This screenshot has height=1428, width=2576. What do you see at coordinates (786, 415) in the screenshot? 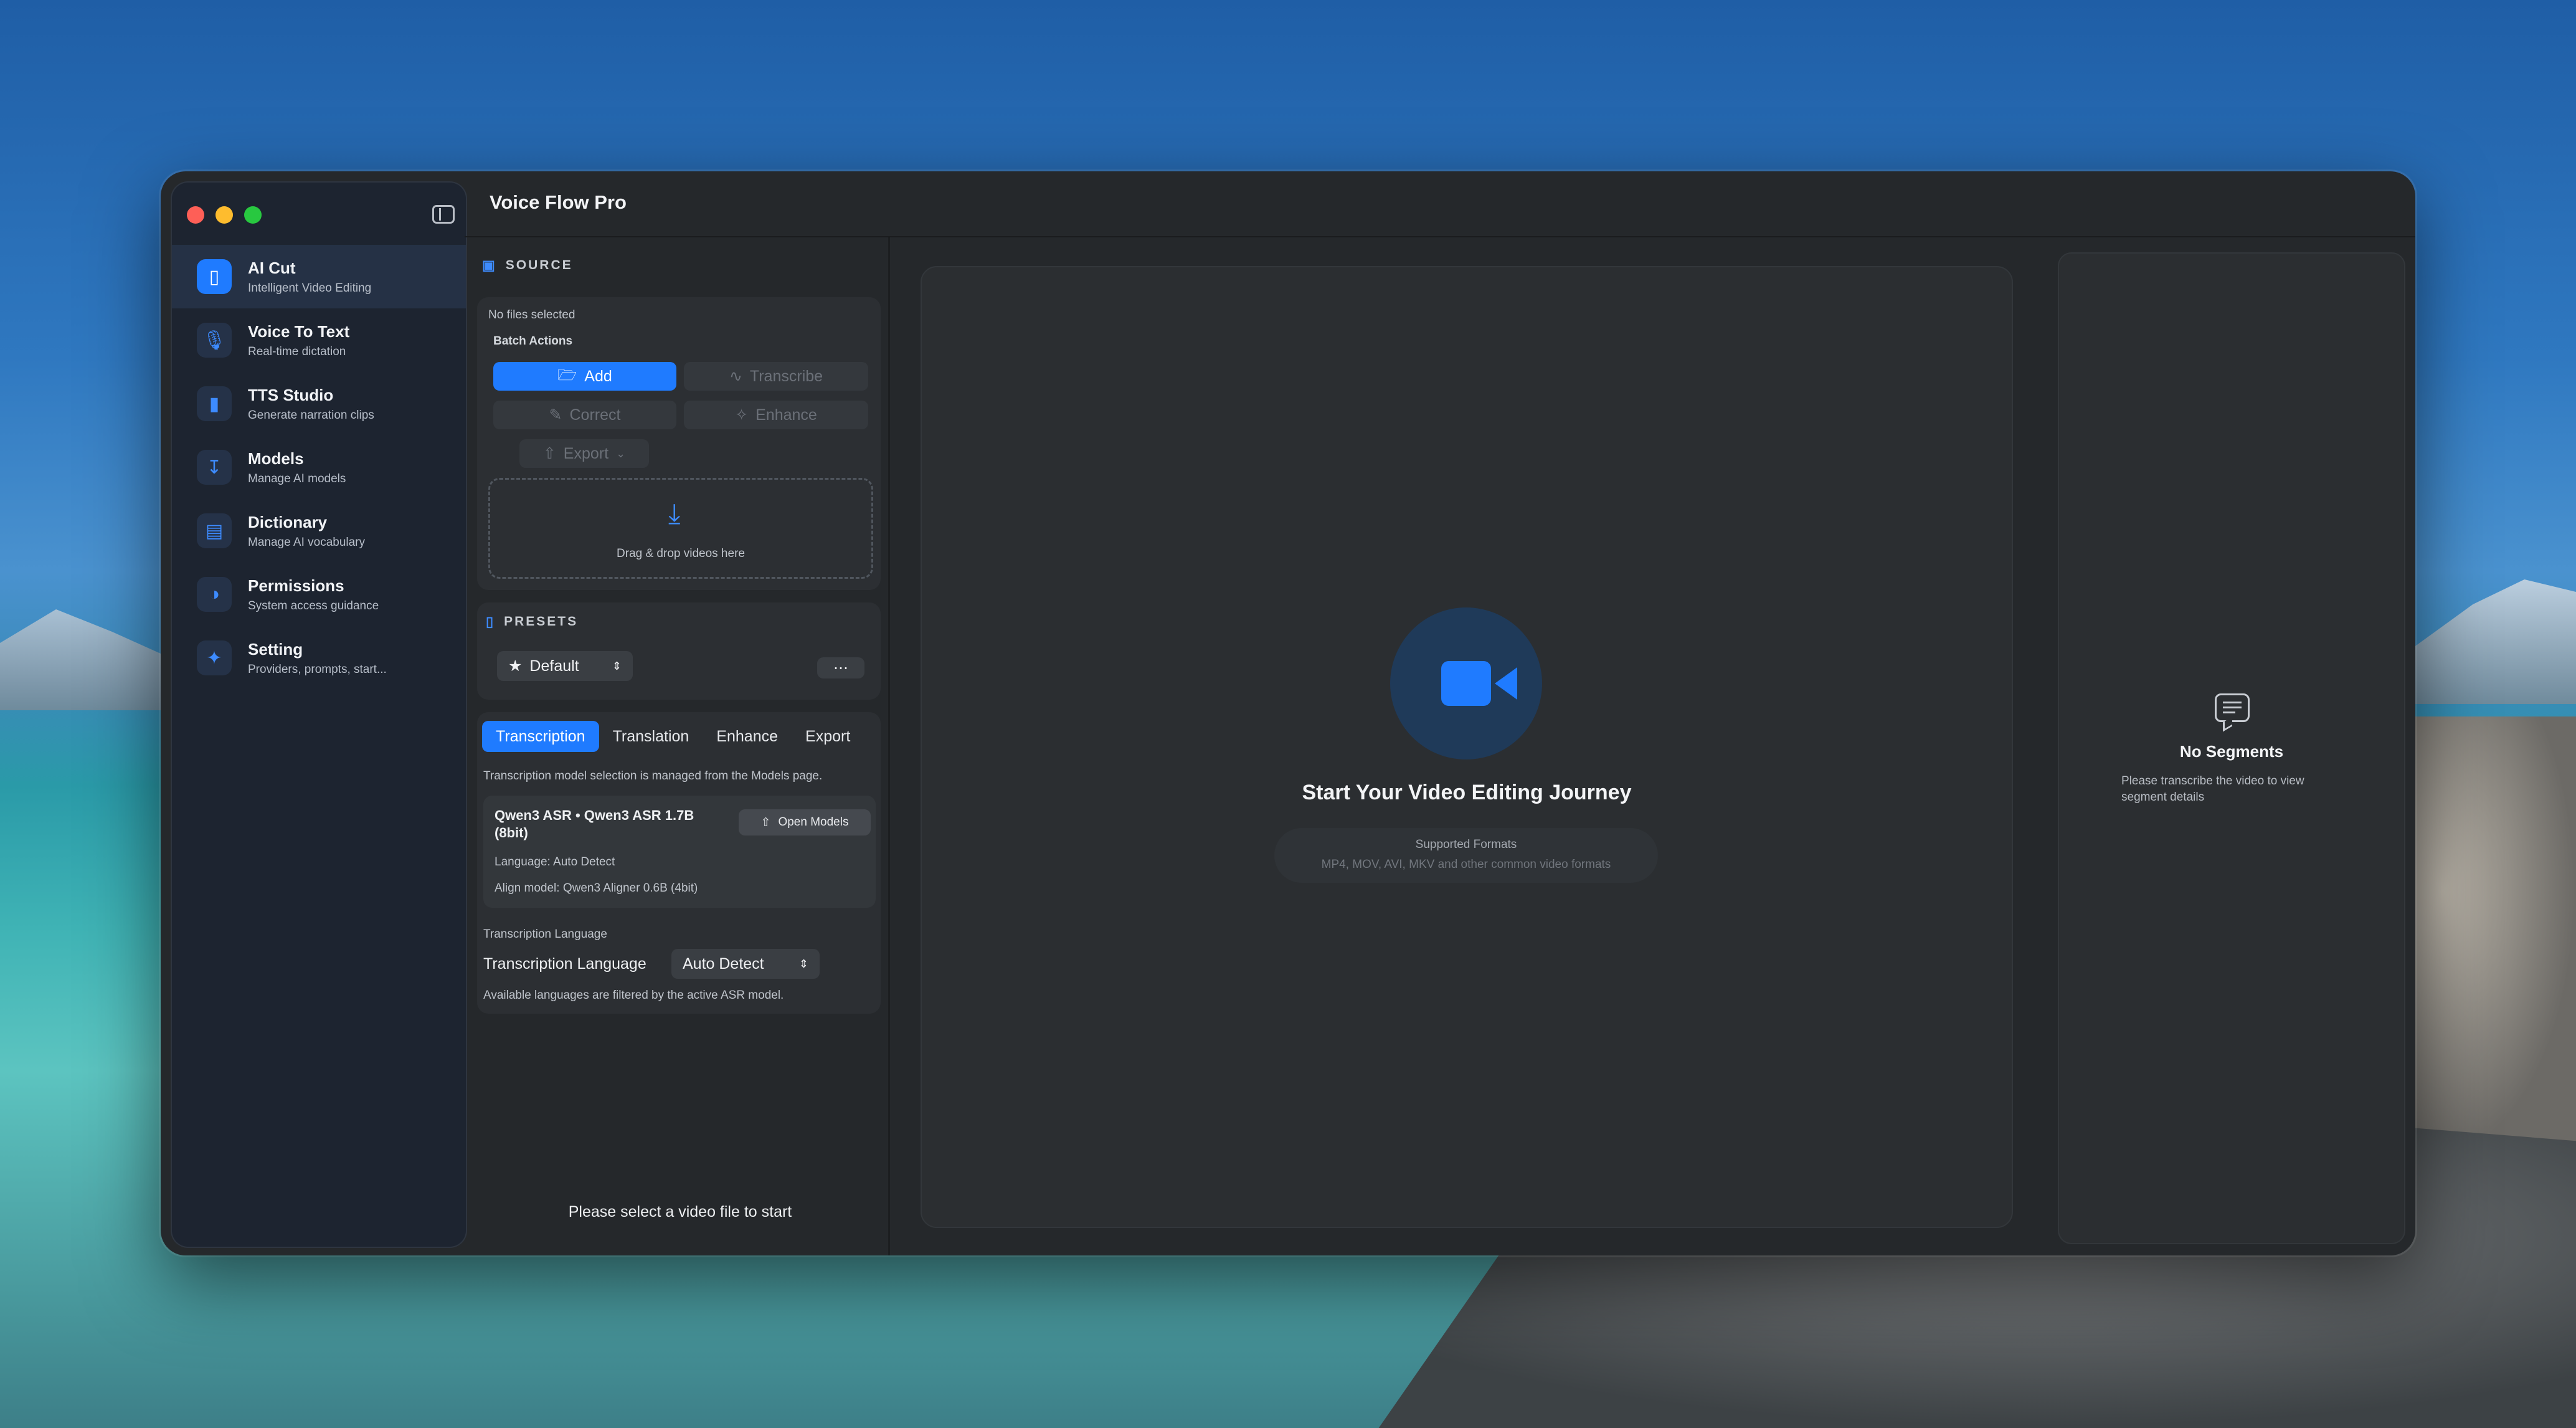
I see `enhance-button-label: Enhance` at bounding box center [786, 415].